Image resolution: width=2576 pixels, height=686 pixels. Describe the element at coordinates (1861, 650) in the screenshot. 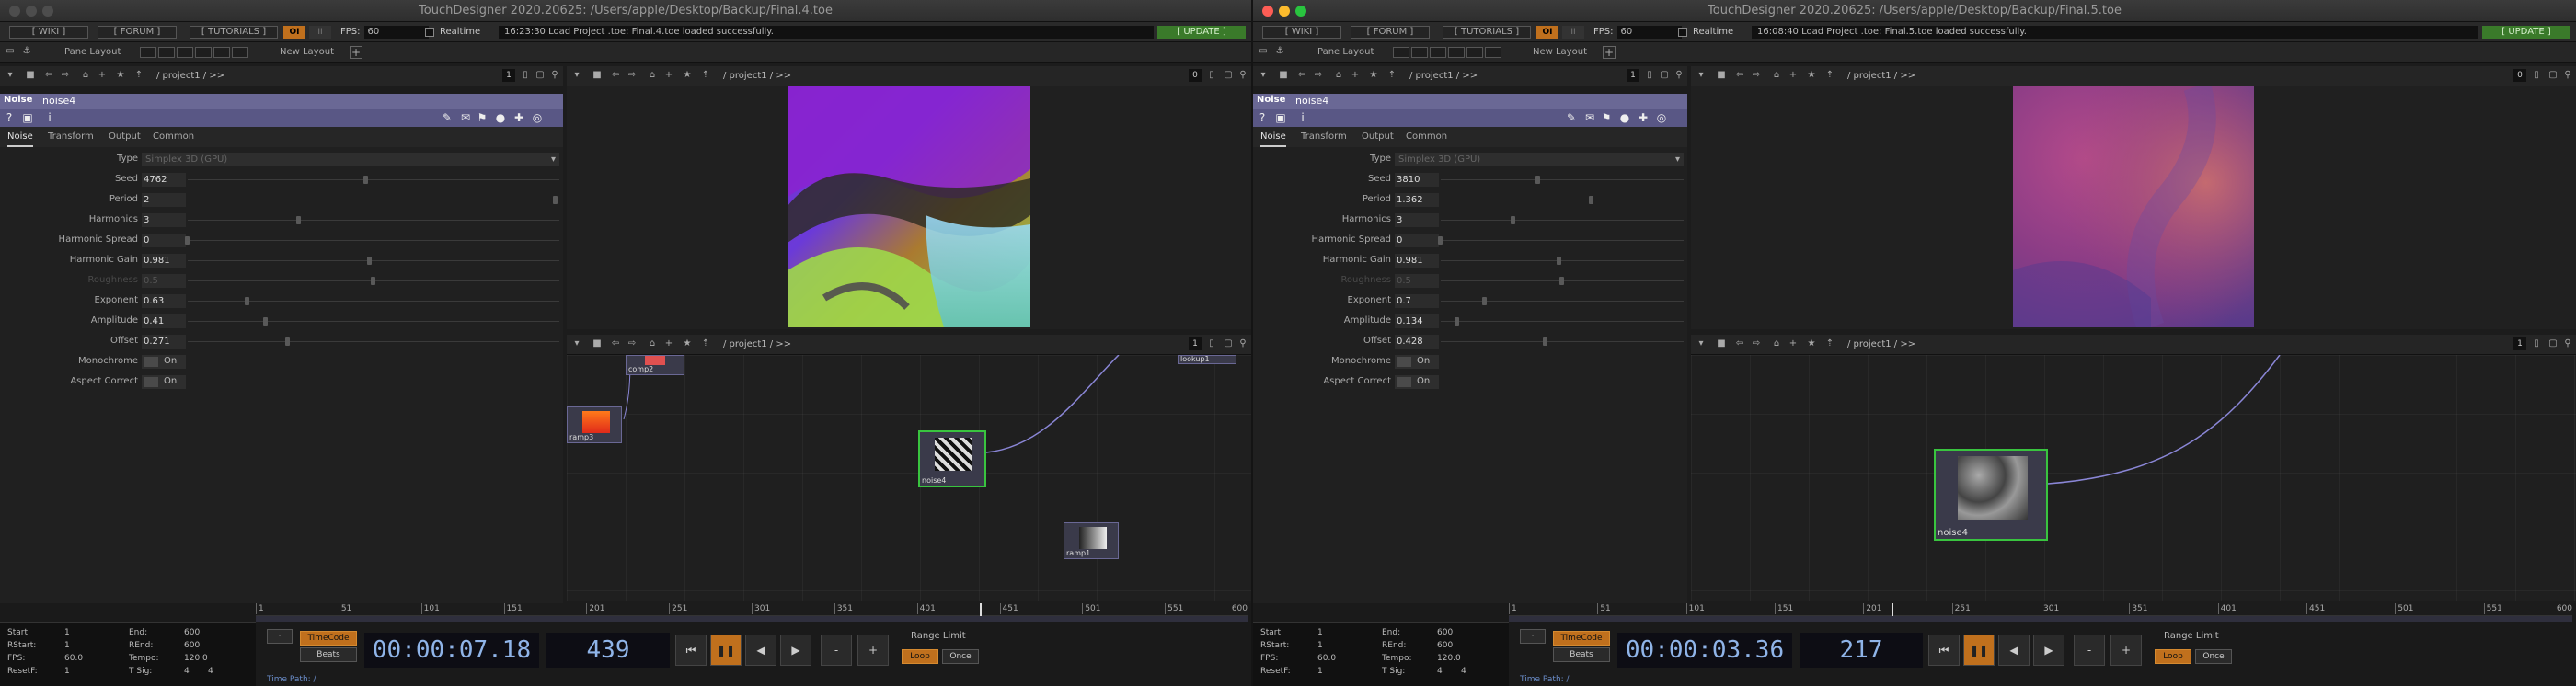

I see `frame-display: 217` at that location.